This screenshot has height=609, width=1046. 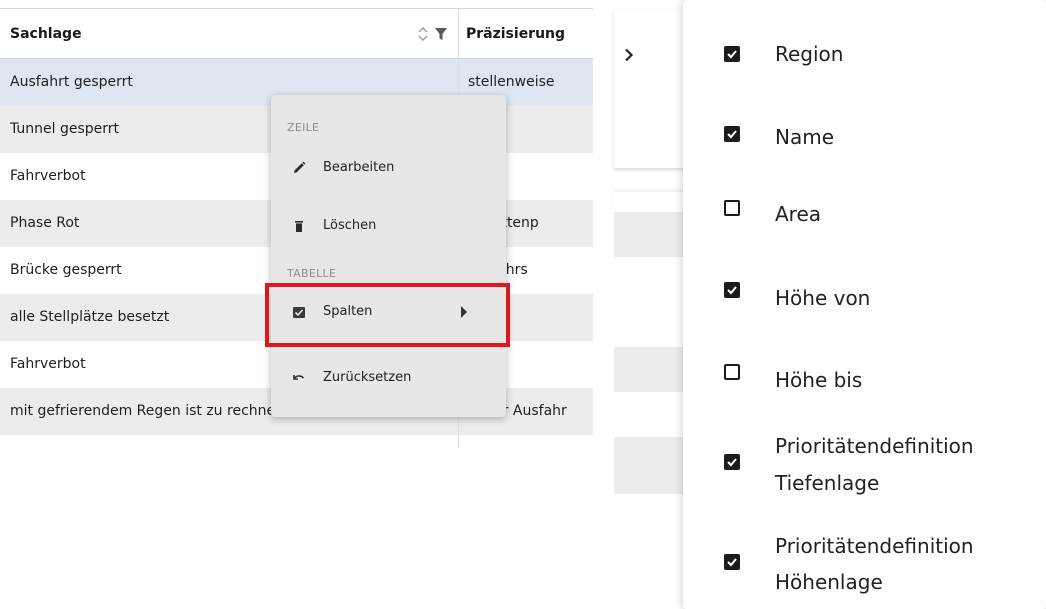 I want to click on column-option-hoehe-von: Höhe von, so click(x=864, y=300).